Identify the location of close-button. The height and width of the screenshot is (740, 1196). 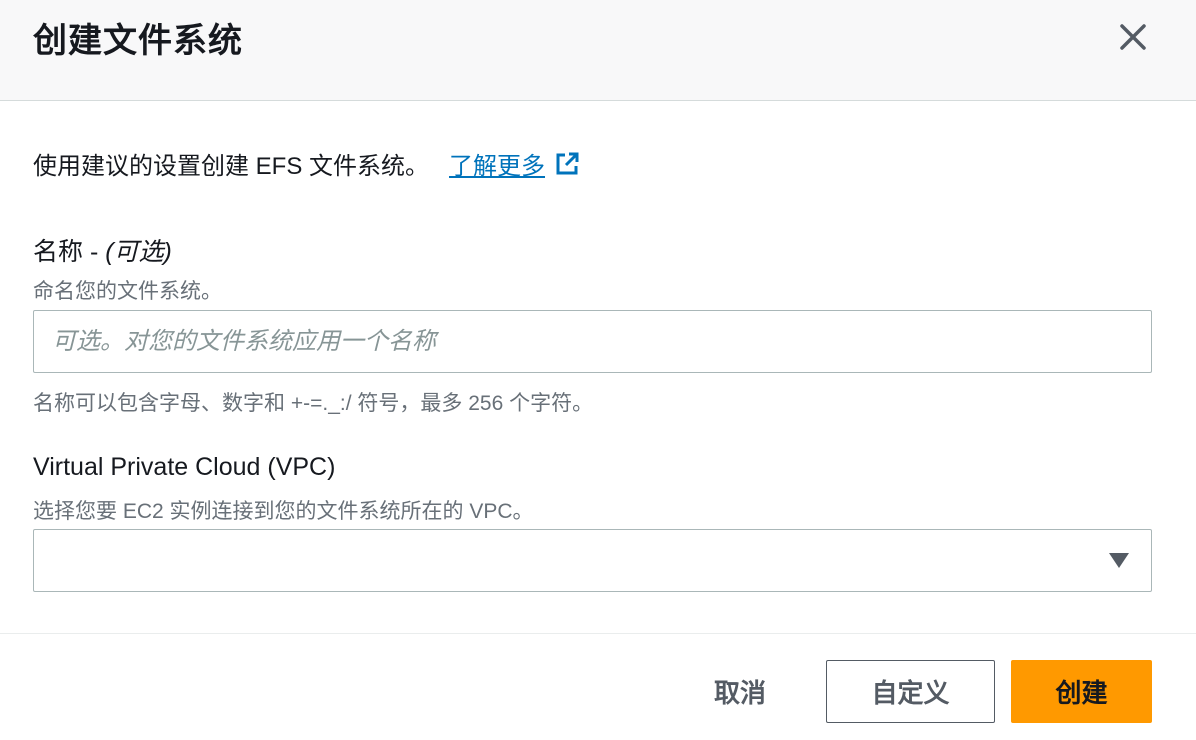
(1133, 37).